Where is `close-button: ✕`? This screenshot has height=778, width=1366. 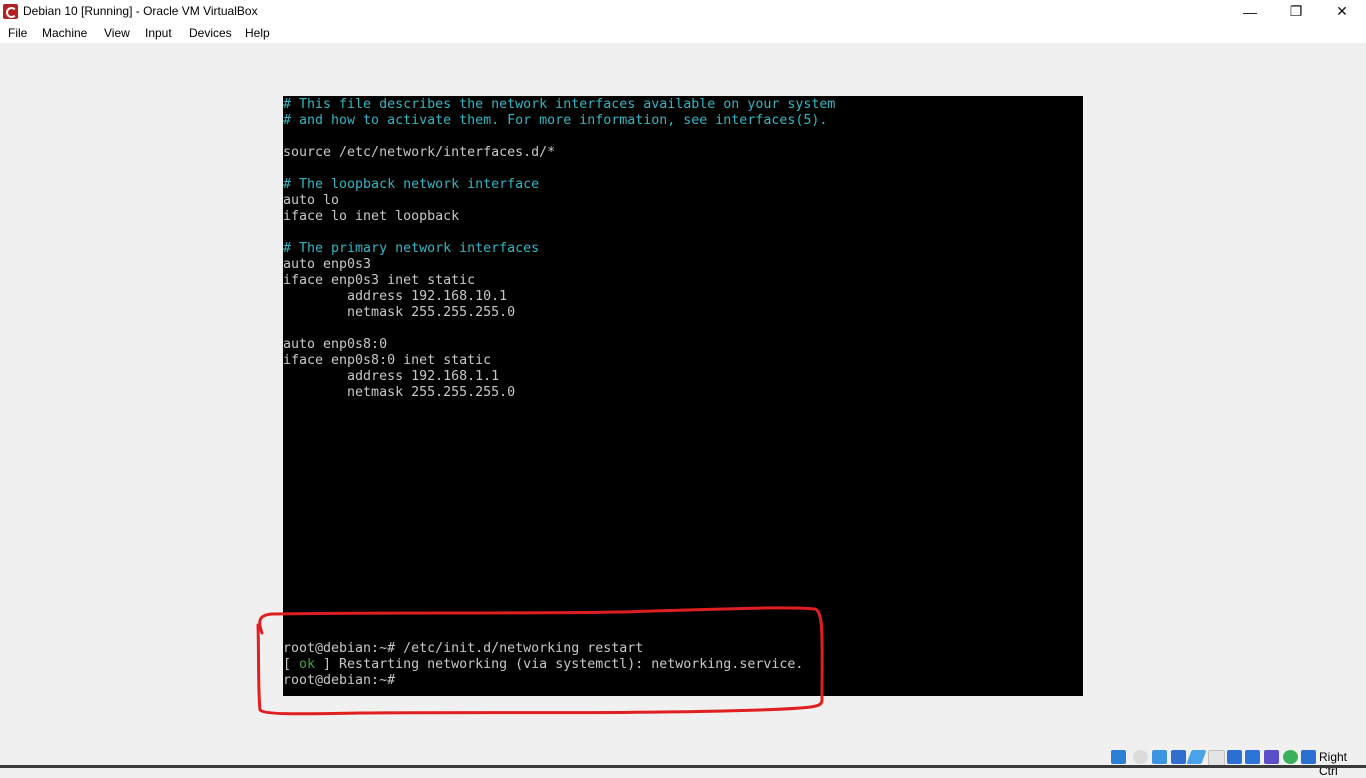 close-button: ✕ is located at coordinates (1342, 11).